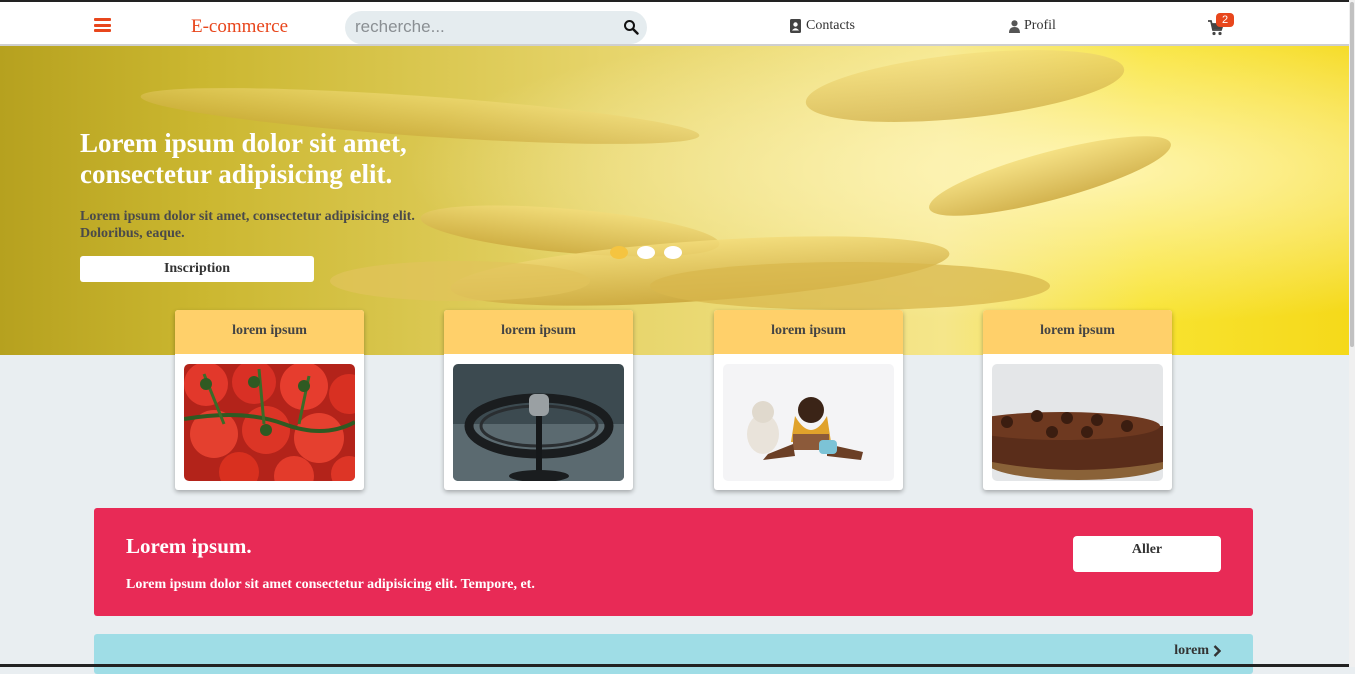 This screenshot has width=1355, height=674. I want to click on profil-label: Profil, so click(1040, 25).